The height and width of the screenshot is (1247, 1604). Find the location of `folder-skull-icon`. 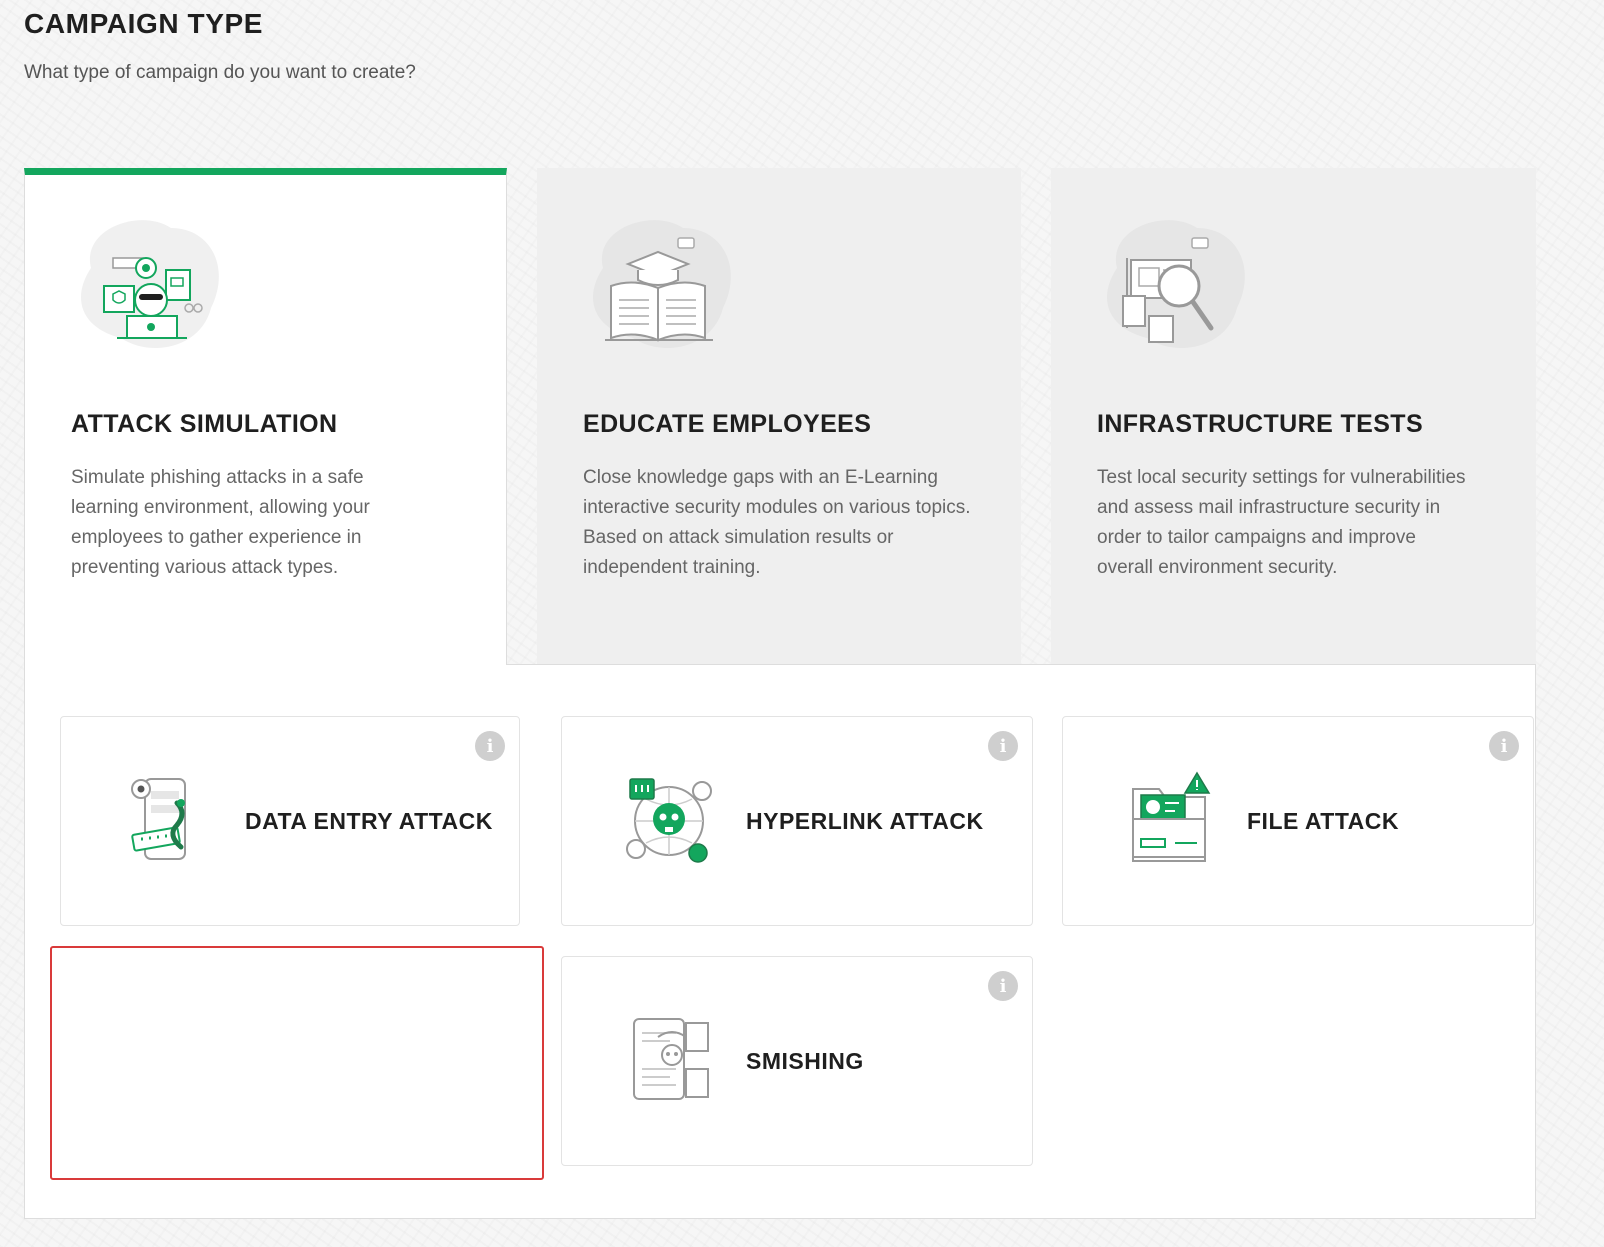

folder-skull-icon is located at coordinates (1171, 816).